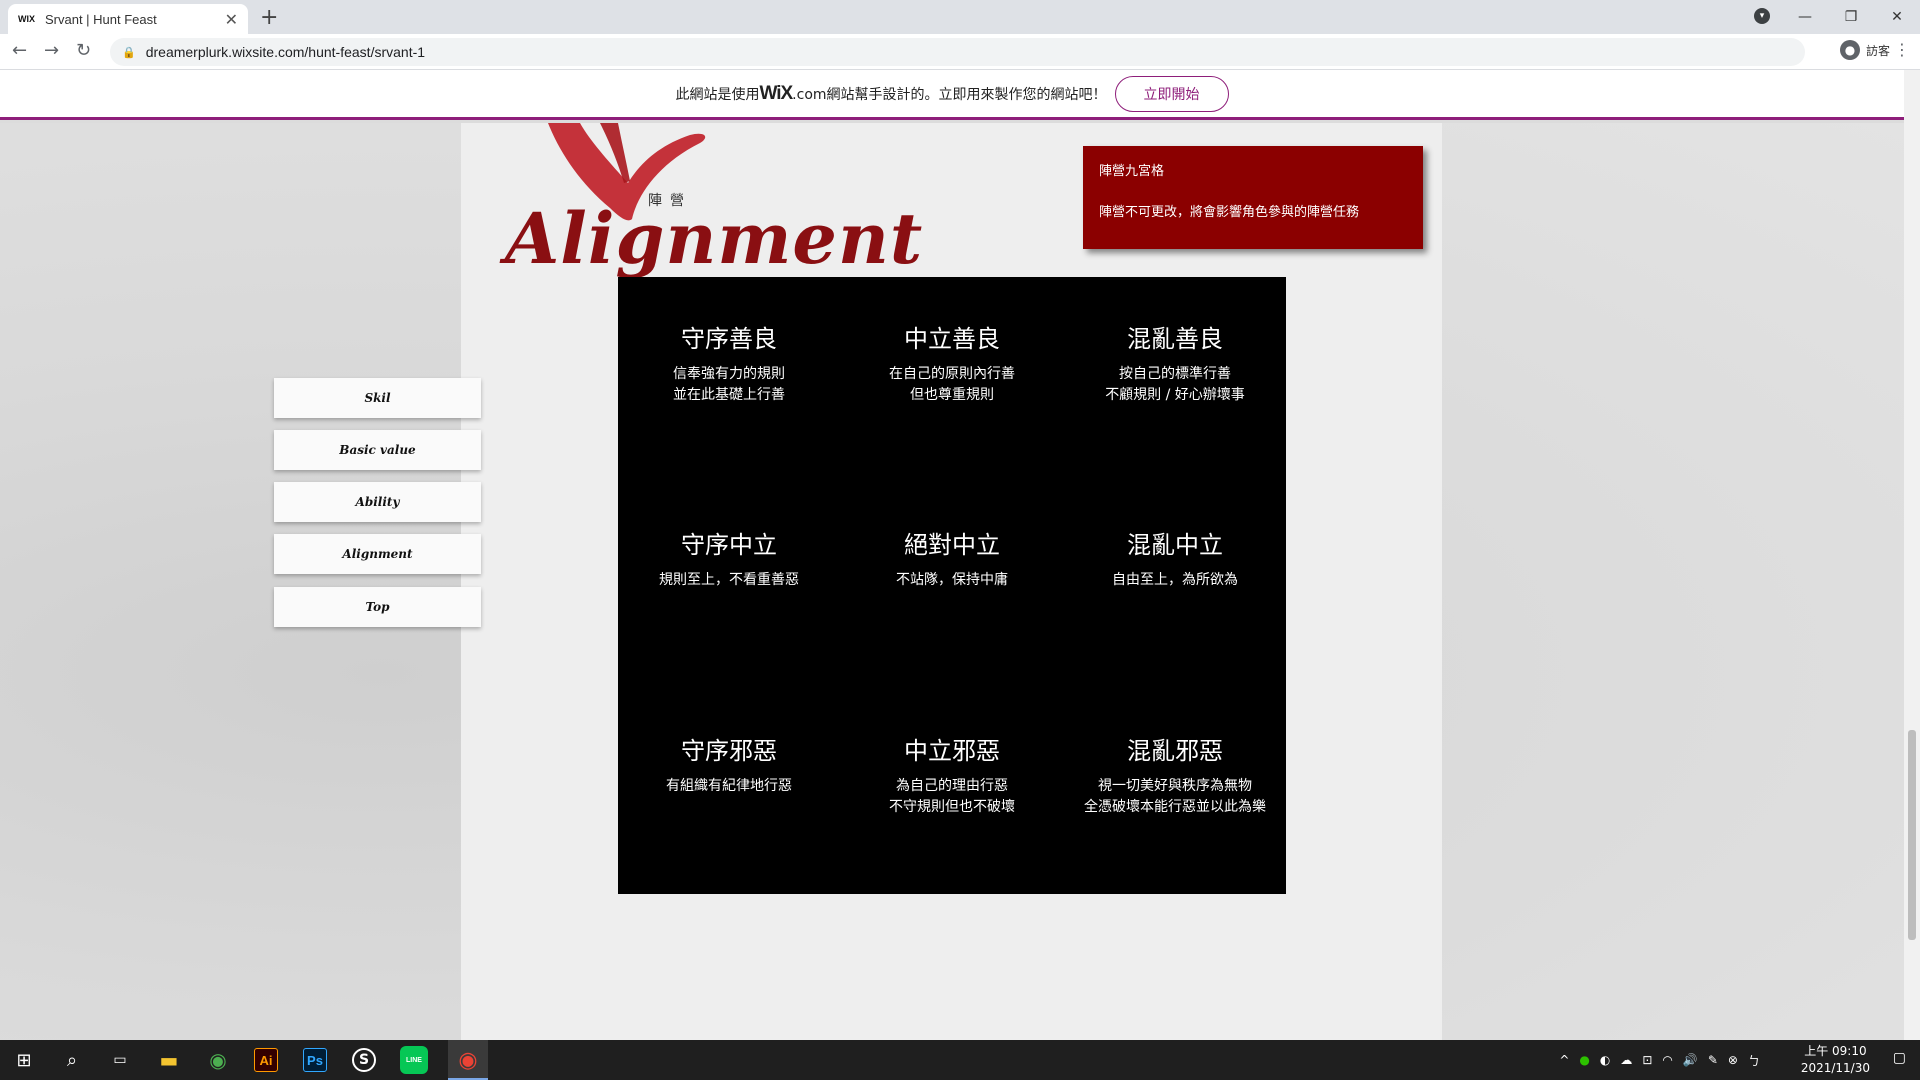 The image size is (1920, 1080). I want to click on page-title: Alignment, so click(714, 238).